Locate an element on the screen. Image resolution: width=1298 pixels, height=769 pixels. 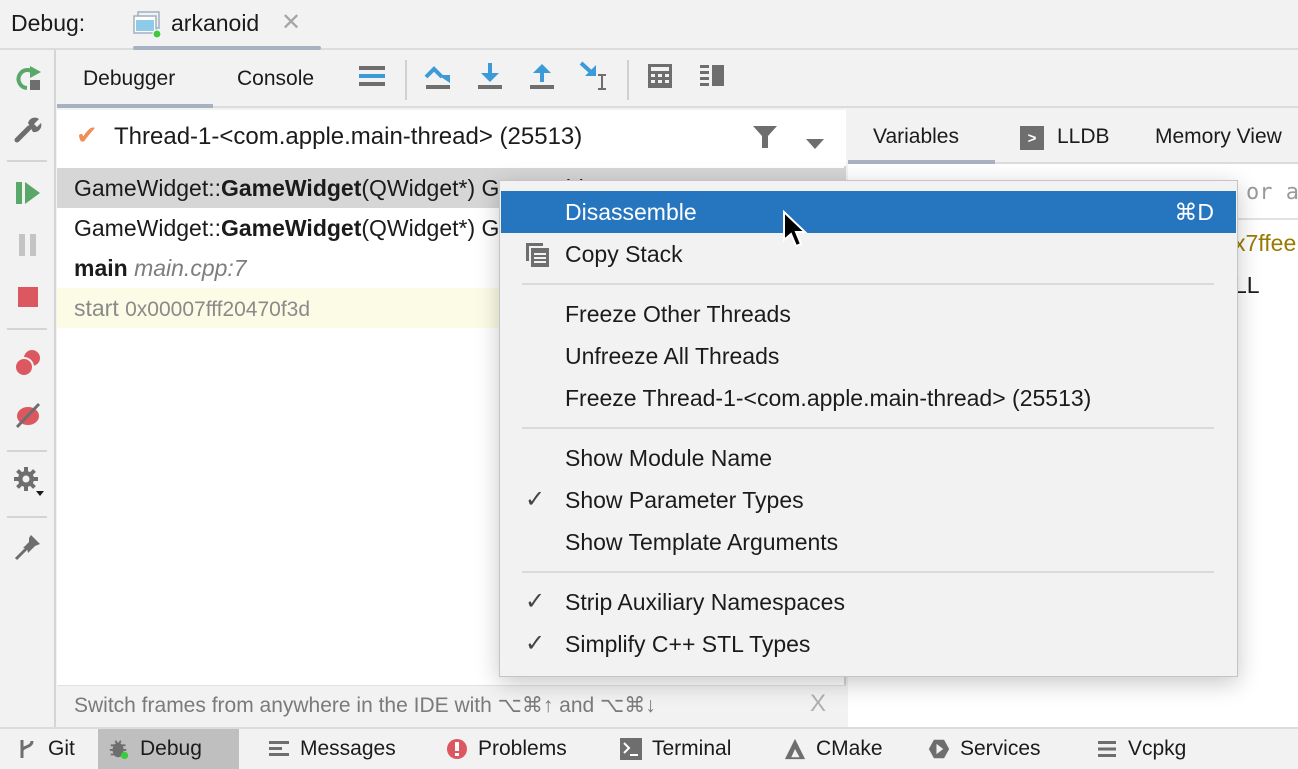
vcpkg-icon is located at coordinates (1107, 749).